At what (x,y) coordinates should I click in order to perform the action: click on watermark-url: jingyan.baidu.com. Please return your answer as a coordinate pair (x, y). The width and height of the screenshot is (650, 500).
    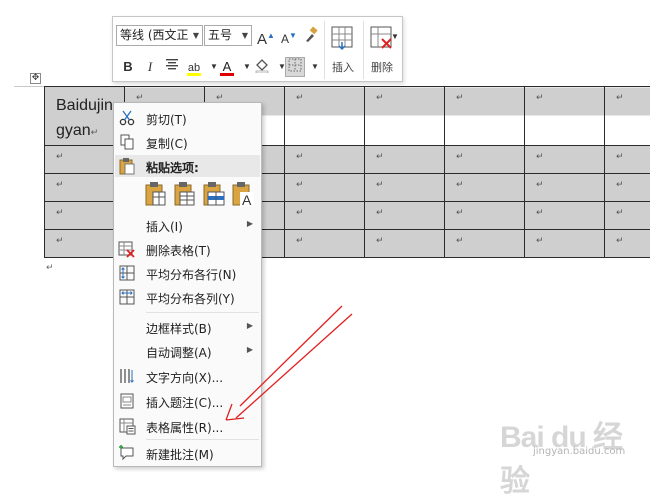
    Looking at the image, I should click on (579, 451).